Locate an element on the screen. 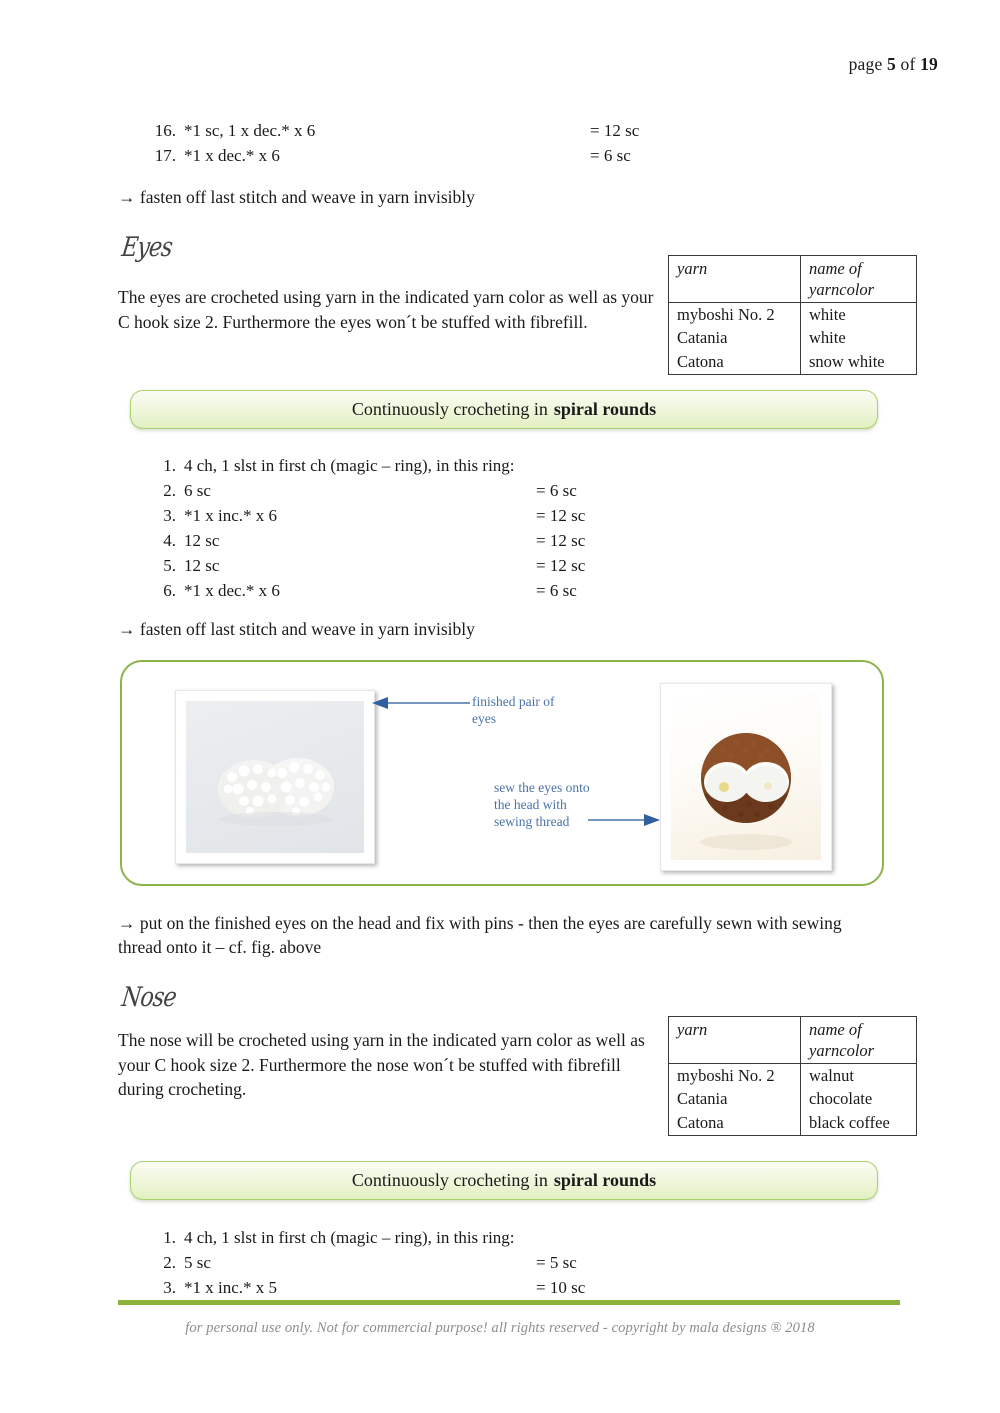 The width and height of the screenshot is (1000, 1413). photo-finished-eyes is located at coordinates (275, 777).